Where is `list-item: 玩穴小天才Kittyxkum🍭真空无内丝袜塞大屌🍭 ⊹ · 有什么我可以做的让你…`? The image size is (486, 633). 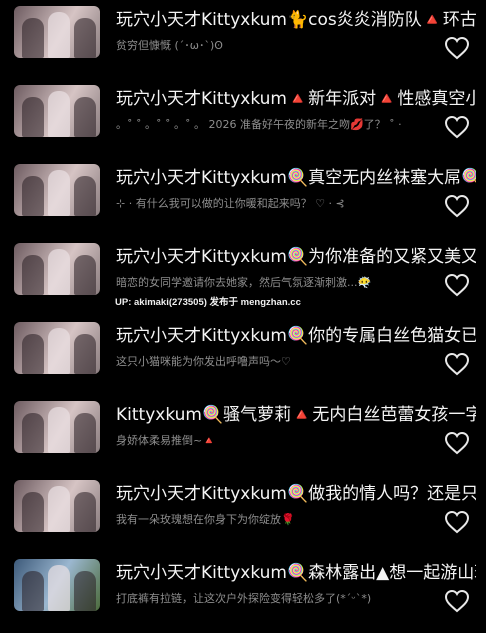
list-item: 玩穴小天才Kittyxkum🍭真空无内丝袜塞大屌🍭 ⊹ · 有什么我可以做的让你… is located at coordinates (243, 201).